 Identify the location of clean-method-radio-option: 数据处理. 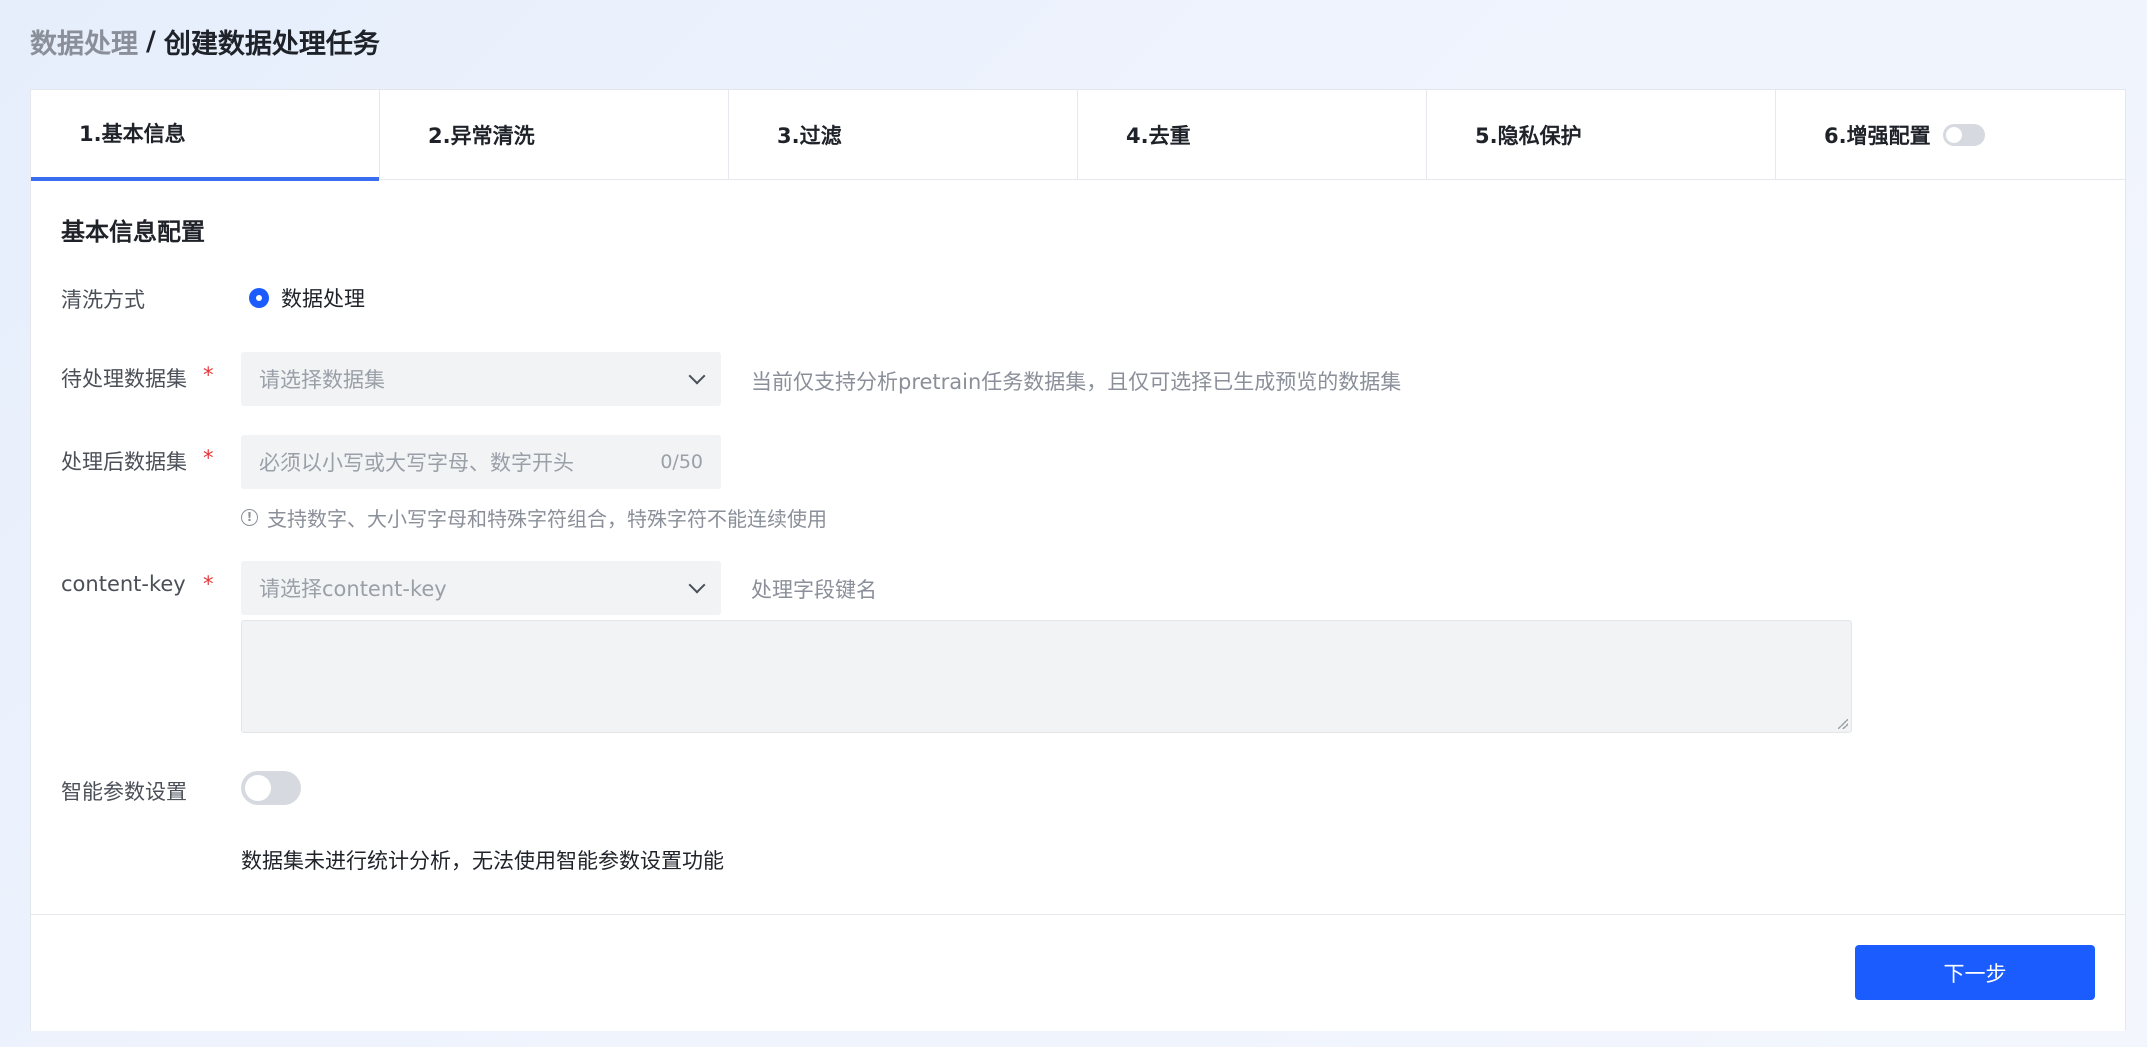
(307, 298).